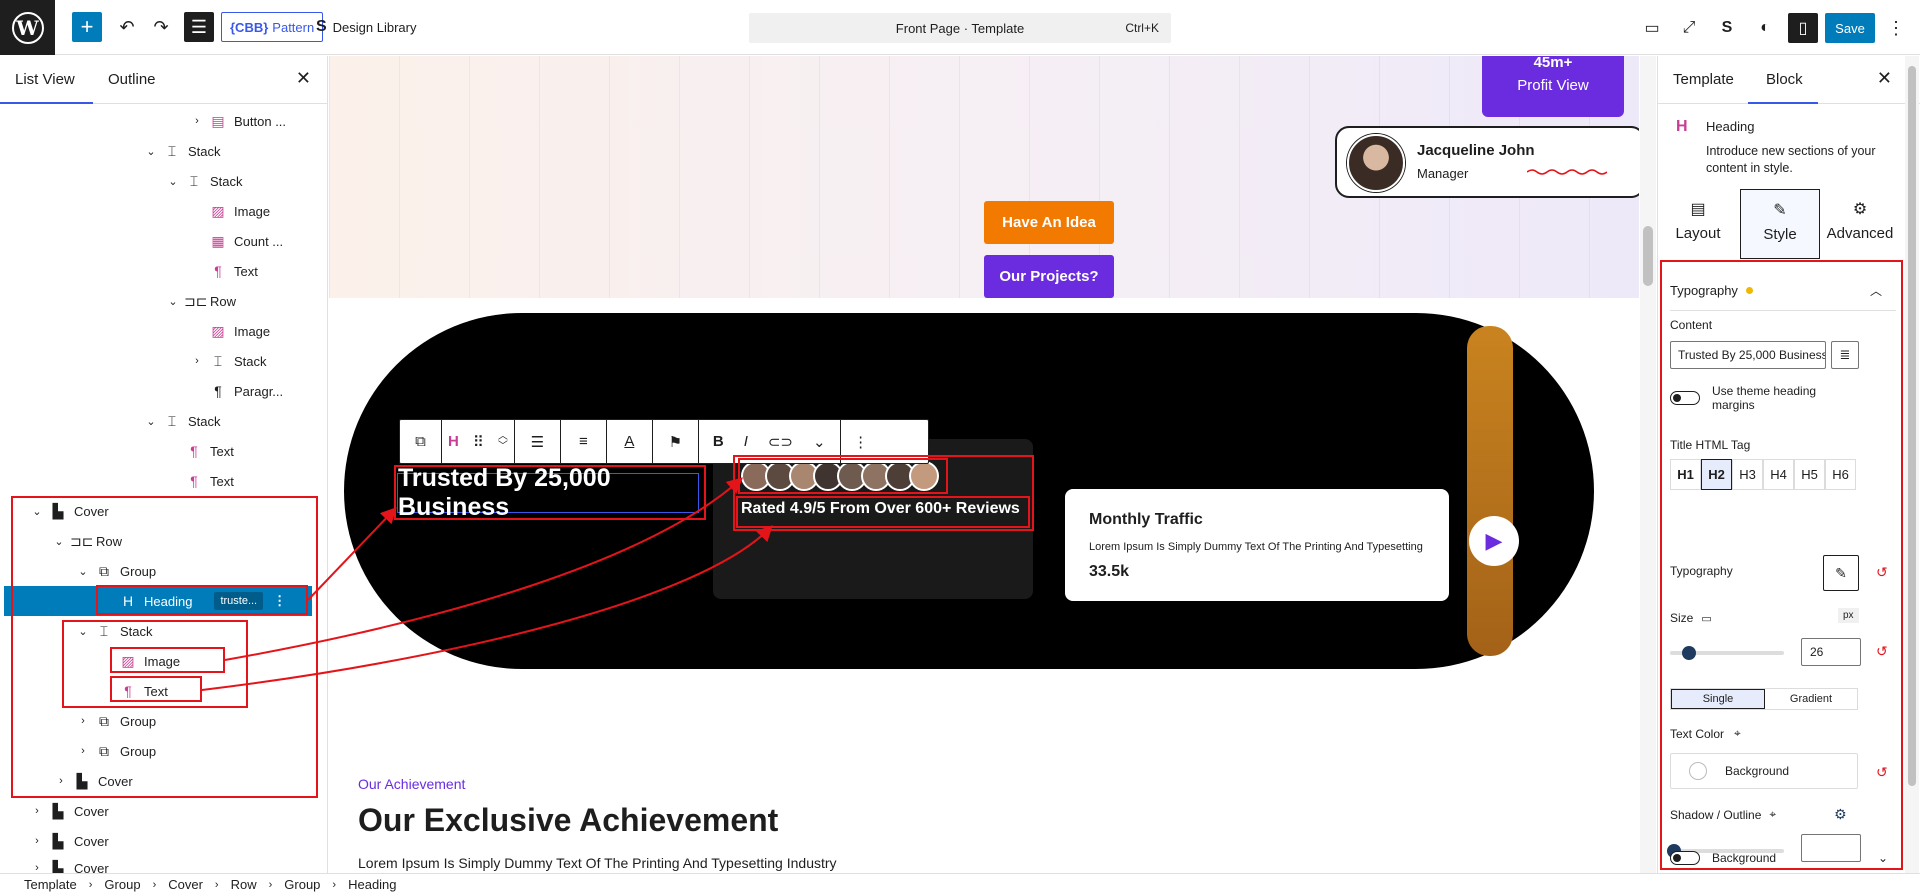  What do you see at coordinates (163, 511) in the screenshot?
I see `list-item: ⌄ ▙ Cover` at bounding box center [163, 511].